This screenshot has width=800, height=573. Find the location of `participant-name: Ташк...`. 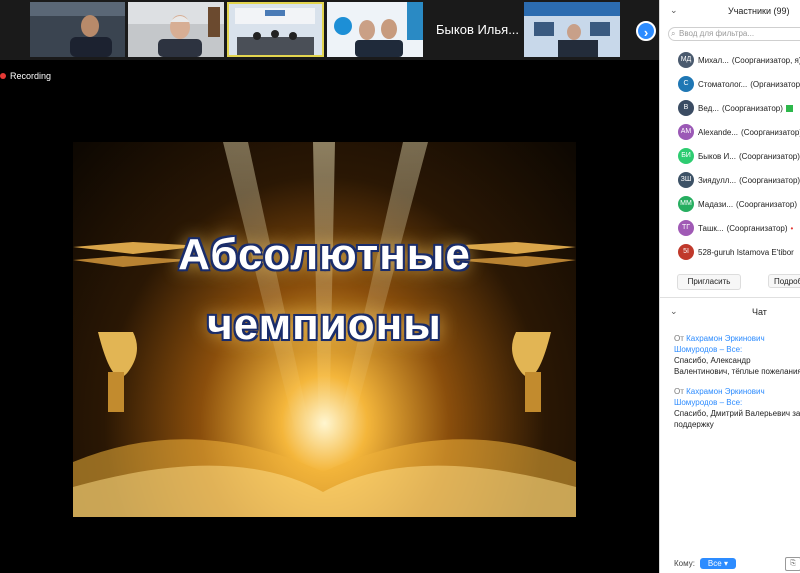

participant-name: Ташк... is located at coordinates (711, 228).